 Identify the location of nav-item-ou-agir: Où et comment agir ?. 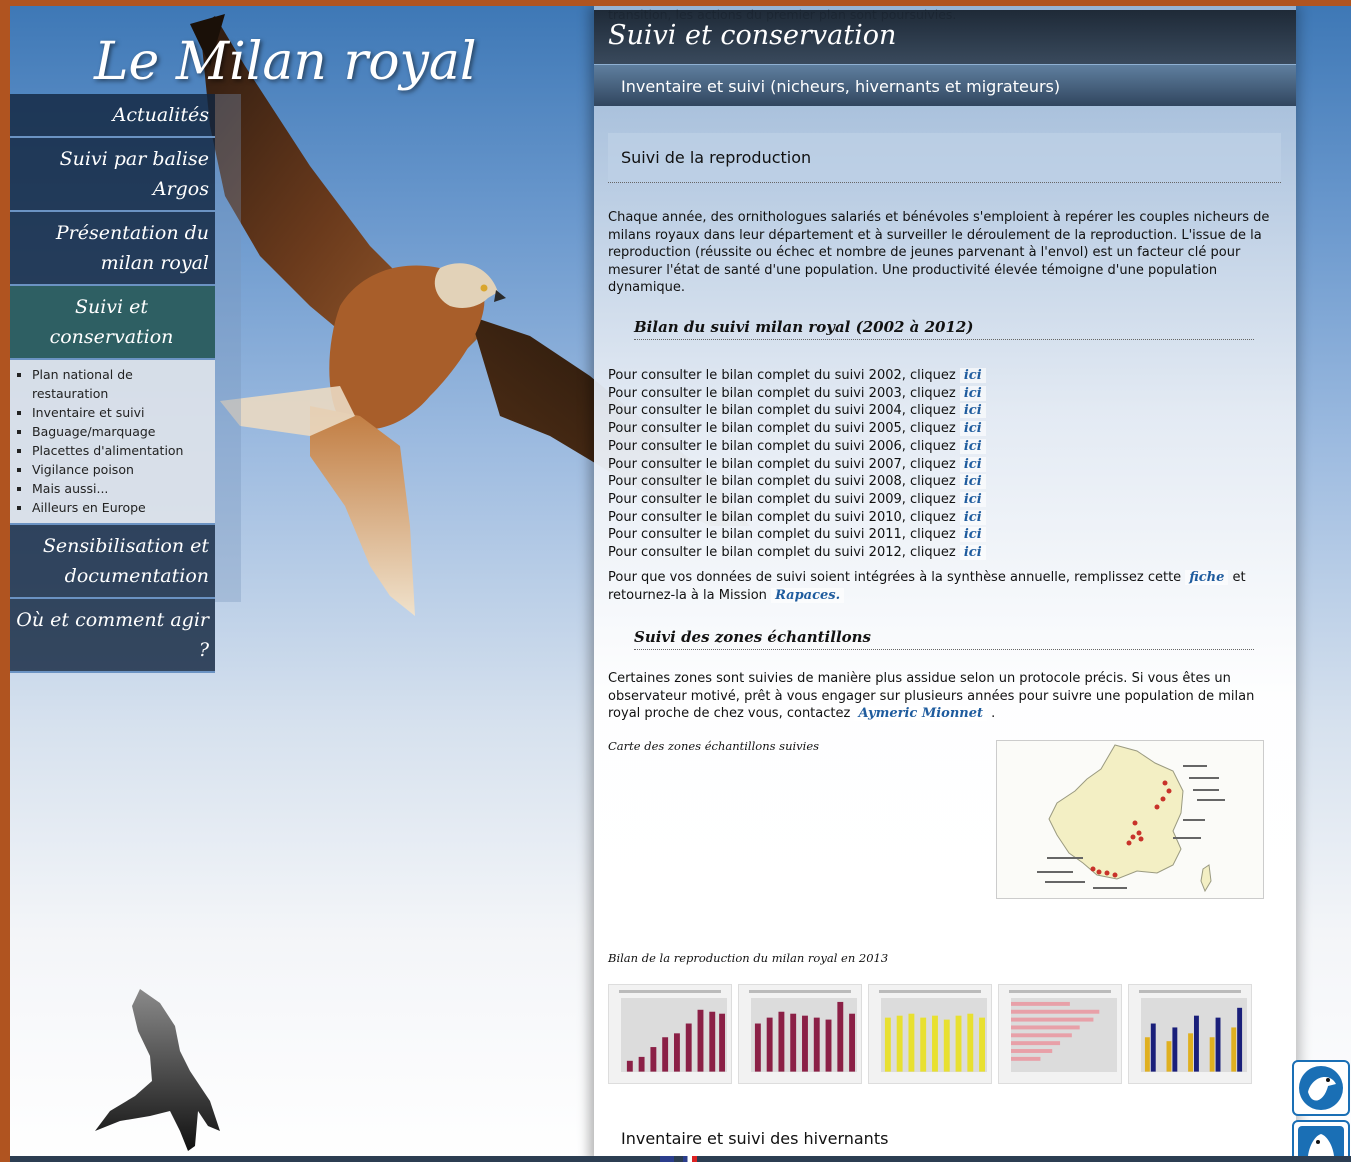
(112, 636).